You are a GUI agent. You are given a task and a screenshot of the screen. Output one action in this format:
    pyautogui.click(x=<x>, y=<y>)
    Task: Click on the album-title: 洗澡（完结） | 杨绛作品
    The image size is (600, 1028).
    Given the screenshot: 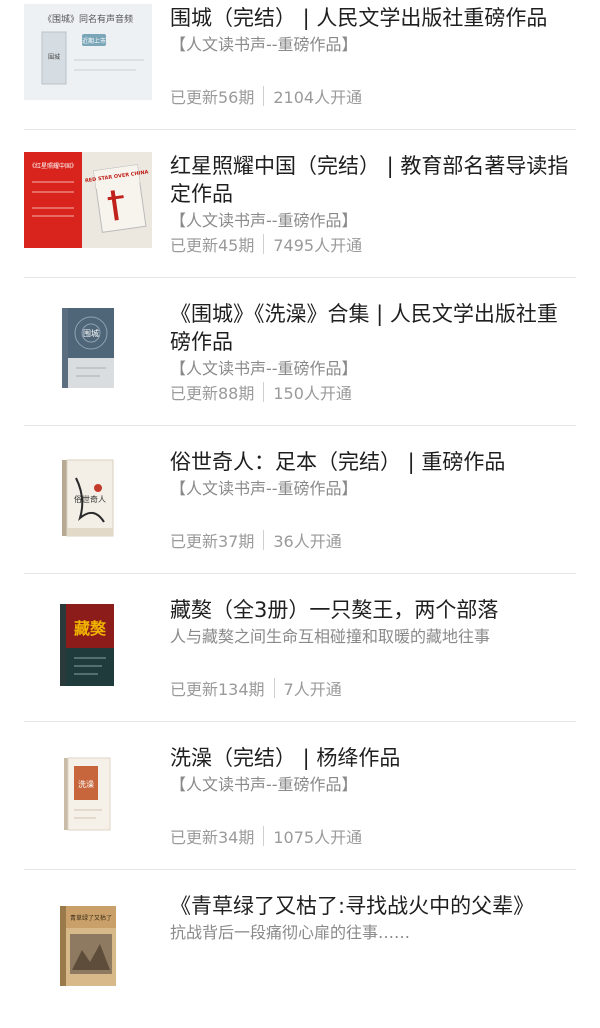 What is the action you would take?
    pyautogui.click(x=373, y=758)
    